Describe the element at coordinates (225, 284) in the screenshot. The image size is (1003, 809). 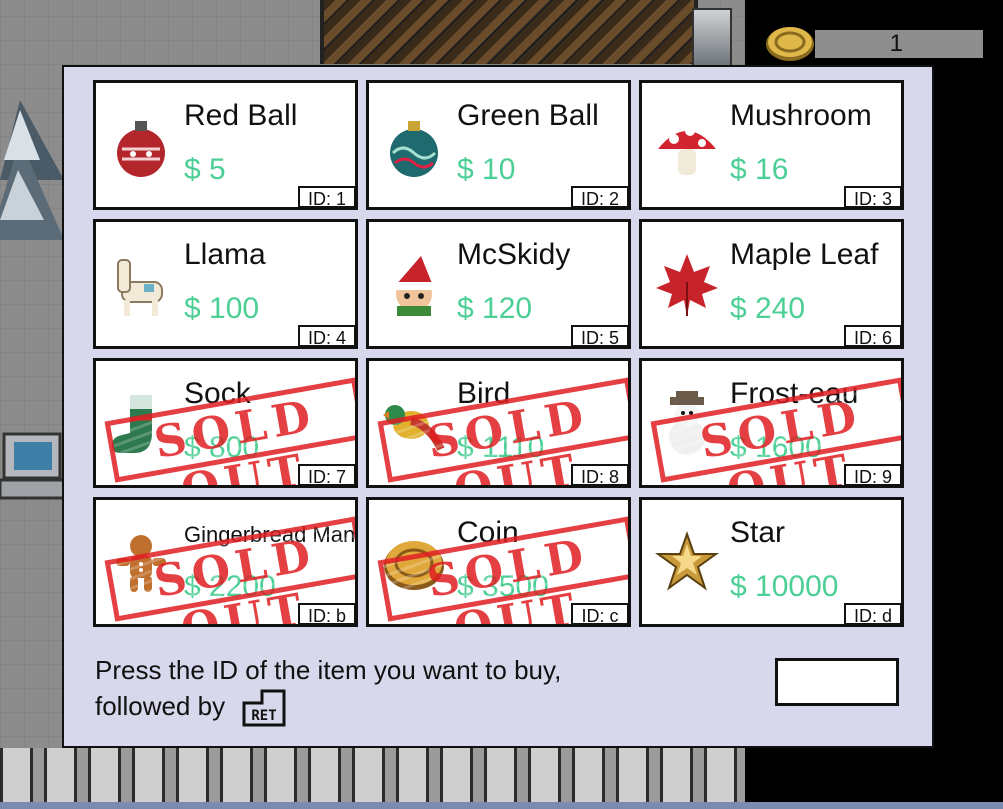
I see `shop-item-card: Llama $ 100 ID: 4` at that location.